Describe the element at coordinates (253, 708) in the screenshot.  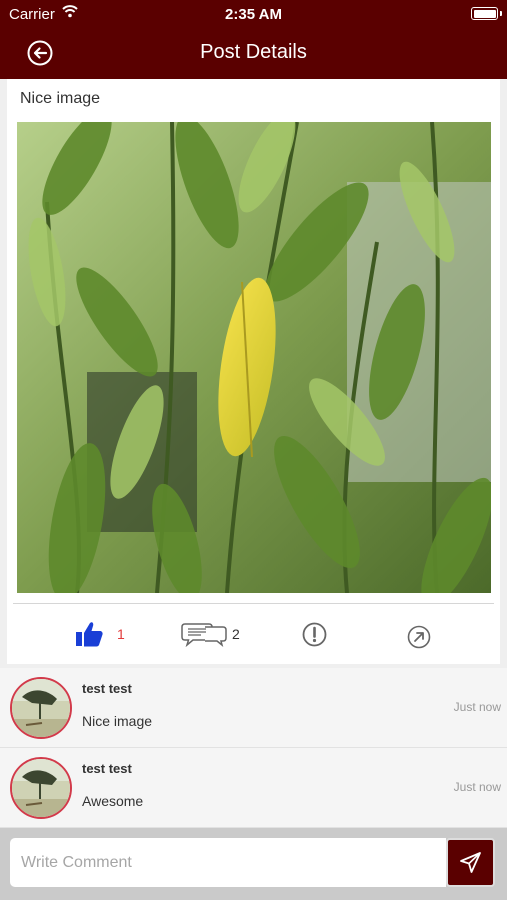
I see `comment-item: test test Just now Nice image` at that location.